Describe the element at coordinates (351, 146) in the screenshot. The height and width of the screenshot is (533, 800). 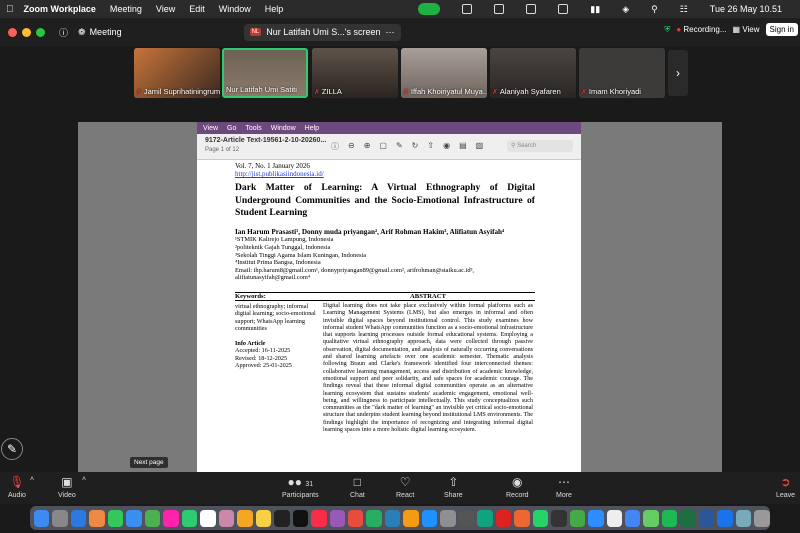
I see `zoom-out-icon: ⊖` at that location.